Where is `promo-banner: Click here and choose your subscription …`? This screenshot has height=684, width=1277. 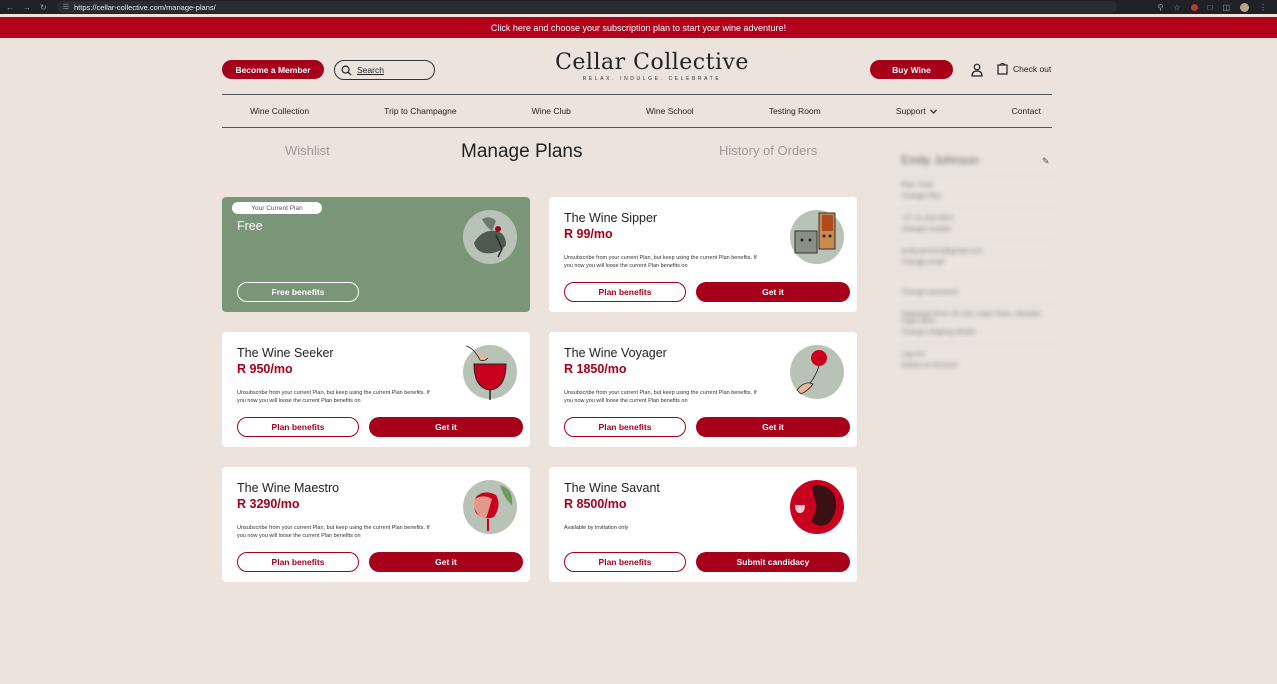
promo-banner: Click here and choose your subscription … is located at coordinates (638, 27).